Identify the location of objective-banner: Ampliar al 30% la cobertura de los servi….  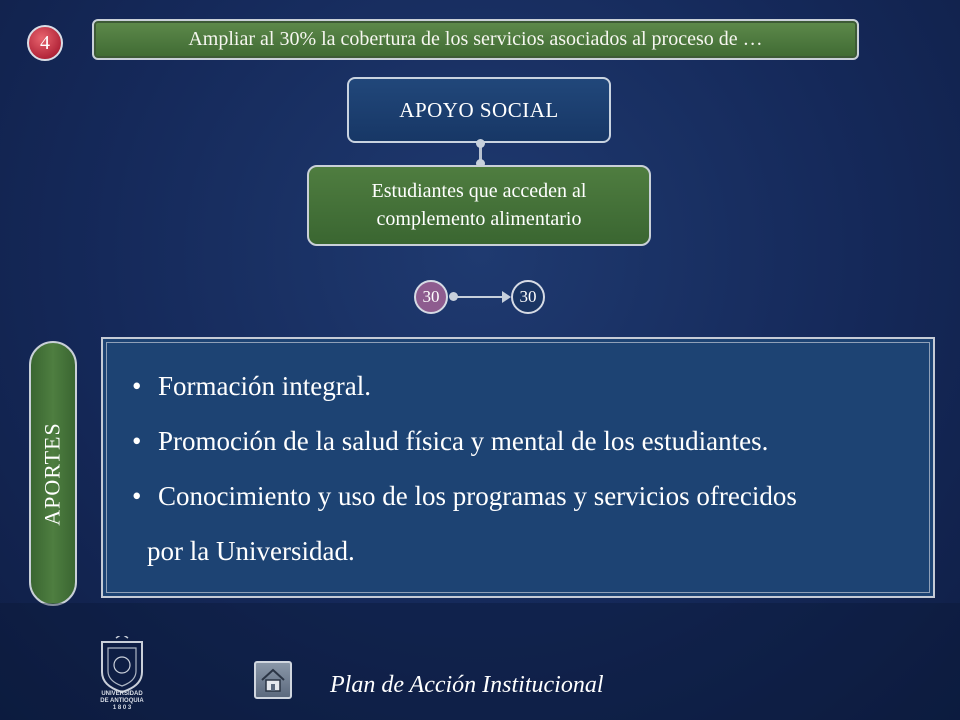
(475, 39).